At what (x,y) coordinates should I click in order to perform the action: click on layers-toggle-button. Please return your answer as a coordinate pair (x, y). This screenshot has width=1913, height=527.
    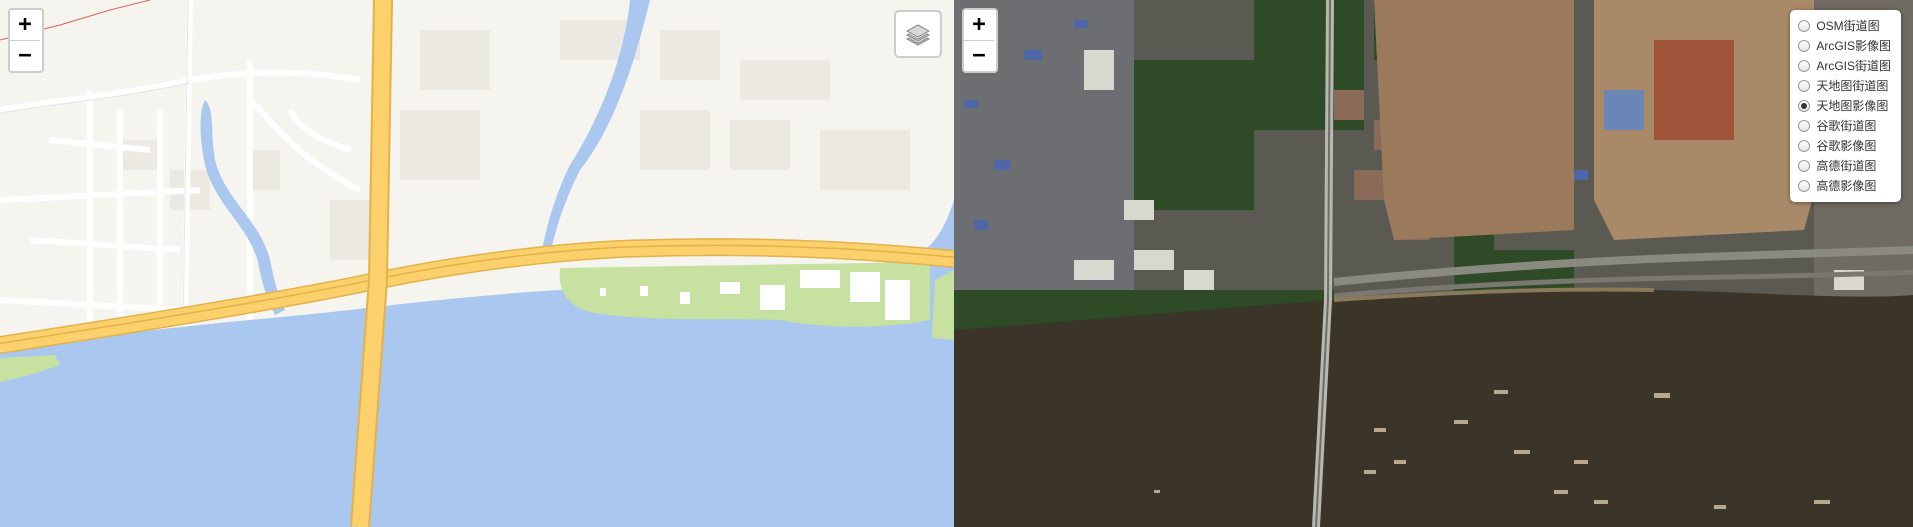
    Looking at the image, I should click on (918, 34).